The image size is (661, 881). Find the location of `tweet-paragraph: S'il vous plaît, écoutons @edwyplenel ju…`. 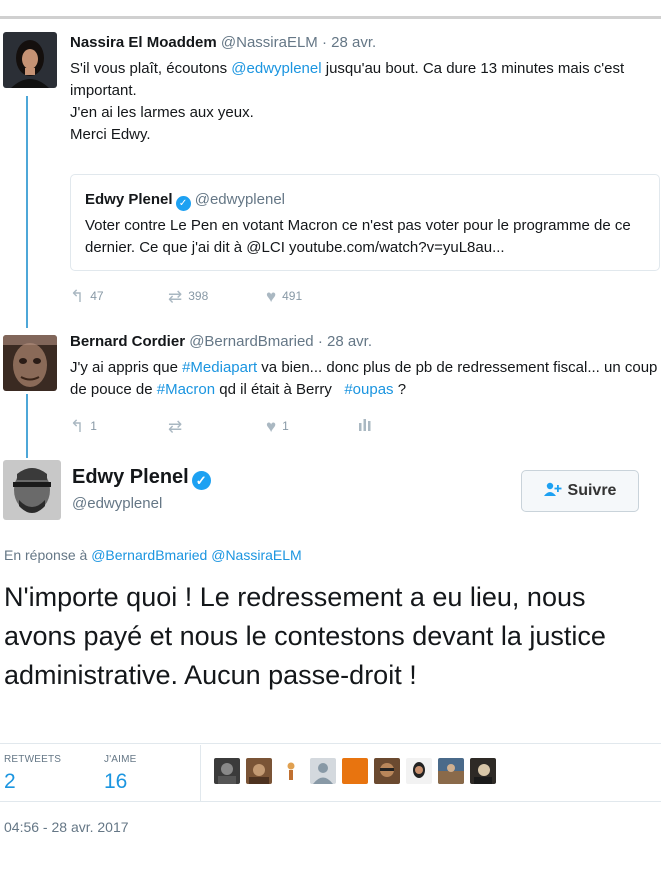

tweet-paragraph: S'il vous plaît, écoutons @edwyplenel ju… is located at coordinates (347, 79).